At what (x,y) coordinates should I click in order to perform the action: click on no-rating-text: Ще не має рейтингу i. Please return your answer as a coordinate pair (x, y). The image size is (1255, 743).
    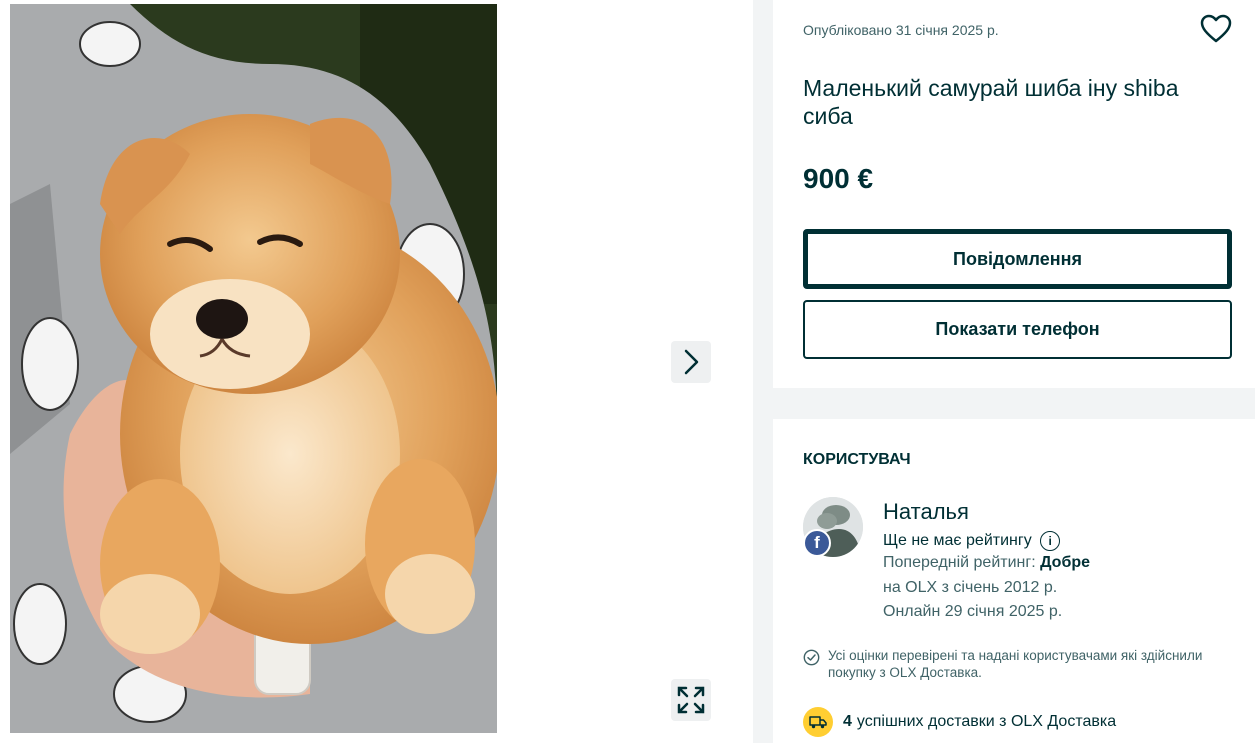
    Looking at the image, I should click on (972, 541).